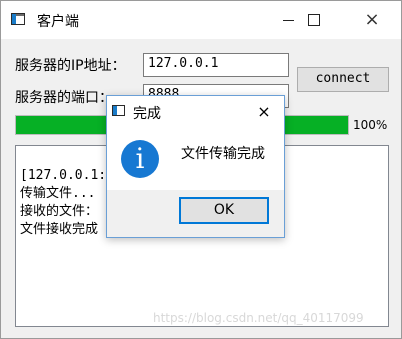 The width and height of the screenshot is (402, 339). What do you see at coordinates (370, 125) in the screenshot?
I see `progress-percent: 100%` at bounding box center [370, 125].